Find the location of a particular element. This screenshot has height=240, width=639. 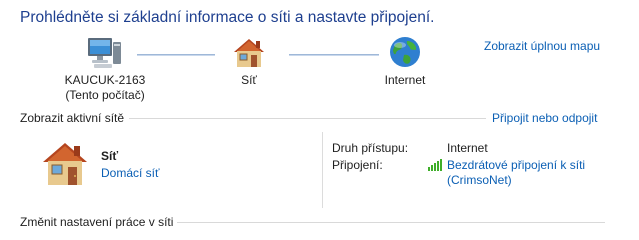

globe-icon is located at coordinates (405, 52).